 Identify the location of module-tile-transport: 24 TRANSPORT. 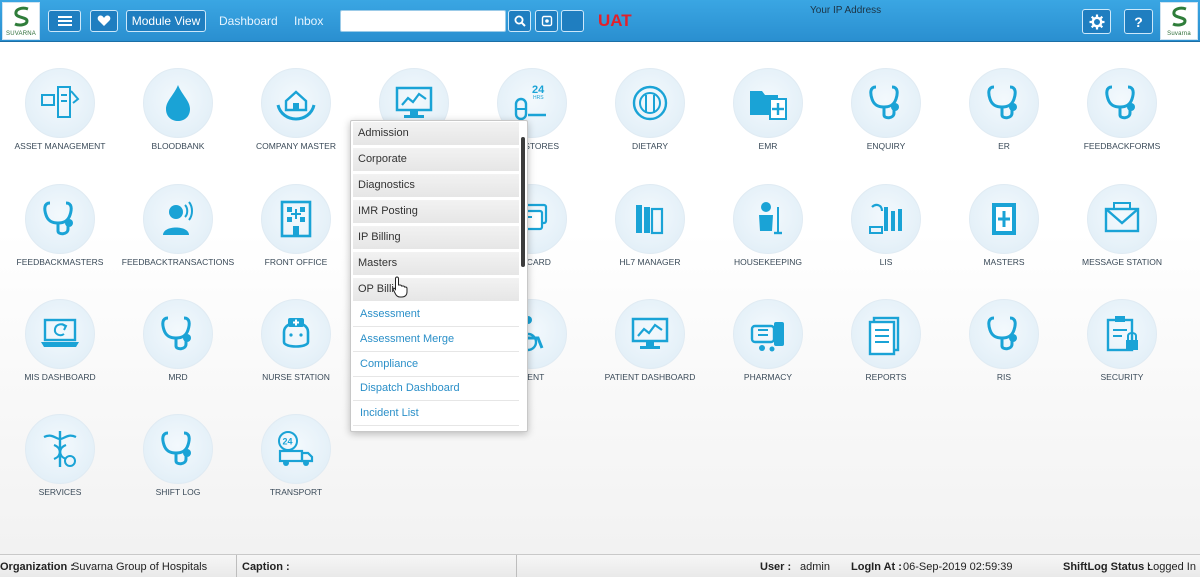
(296, 469).